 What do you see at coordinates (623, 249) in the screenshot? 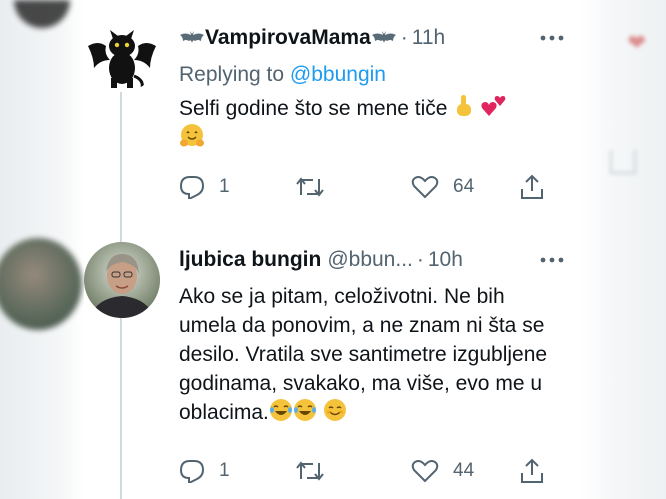
I see `background-right-blur: ❤` at bounding box center [623, 249].